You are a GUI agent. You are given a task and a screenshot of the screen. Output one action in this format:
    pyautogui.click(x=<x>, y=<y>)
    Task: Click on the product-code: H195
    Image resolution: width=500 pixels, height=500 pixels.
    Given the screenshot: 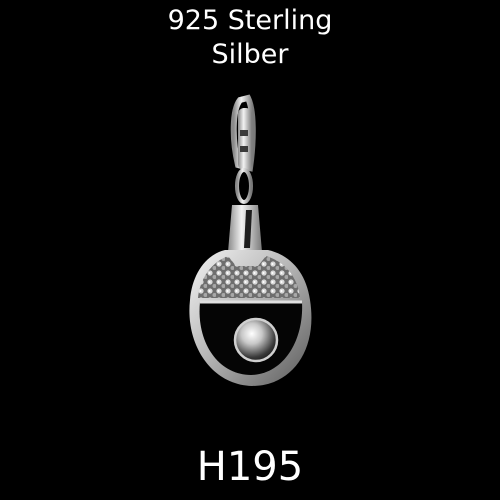 What is the action you would take?
    pyautogui.click(x=250, y=467)
    